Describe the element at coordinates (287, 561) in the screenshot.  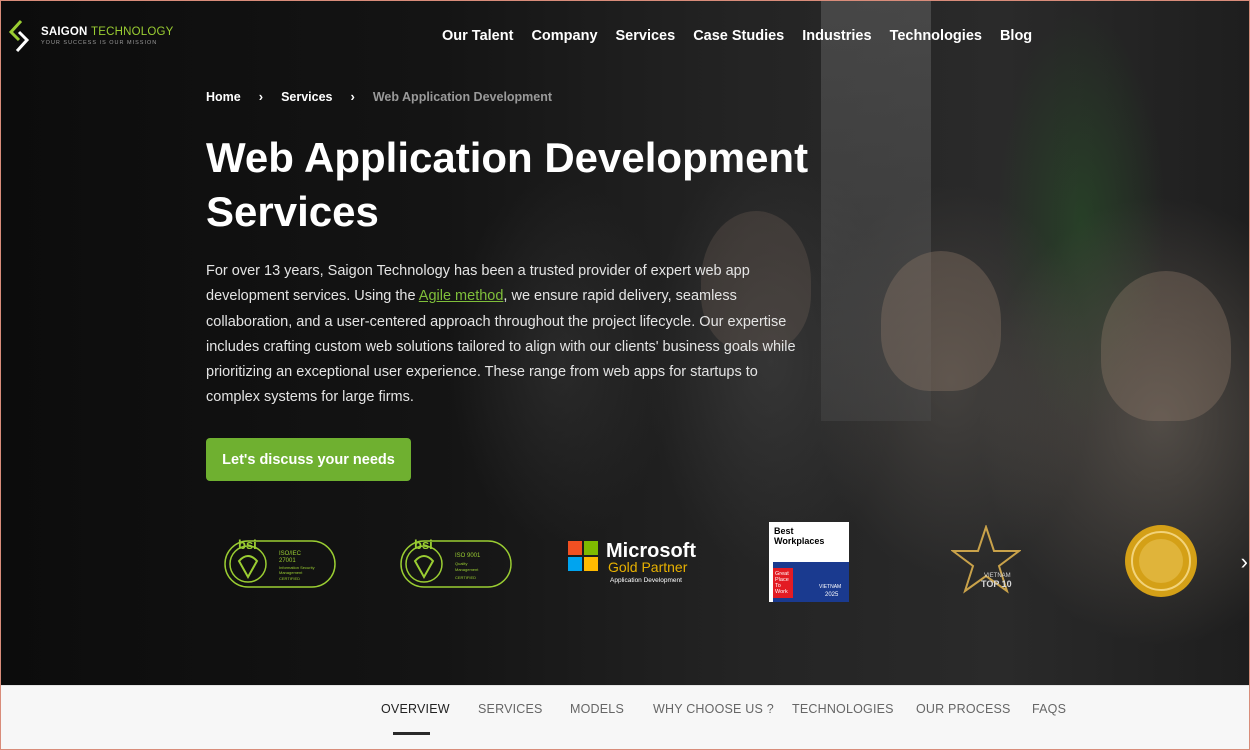
I see `bsi1-line2: 27001` at that location.